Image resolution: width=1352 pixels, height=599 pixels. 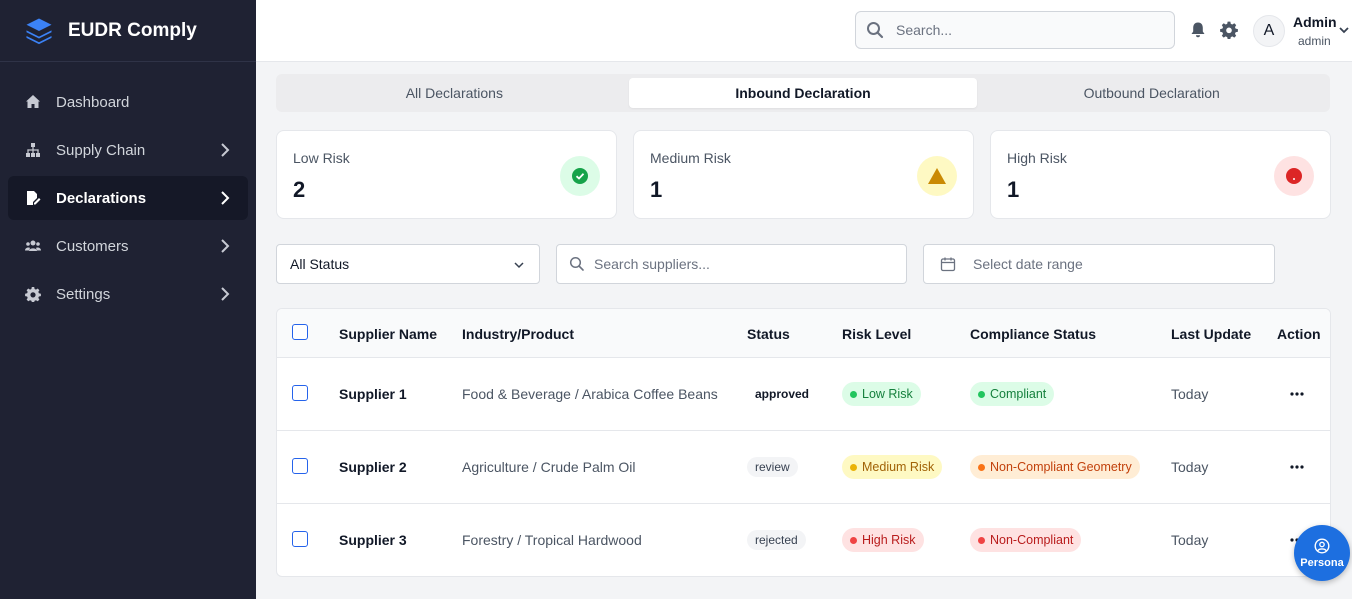 I want to click on tab-outbound-declaration: Outbound Declaration, so click(x=1151, y=93).